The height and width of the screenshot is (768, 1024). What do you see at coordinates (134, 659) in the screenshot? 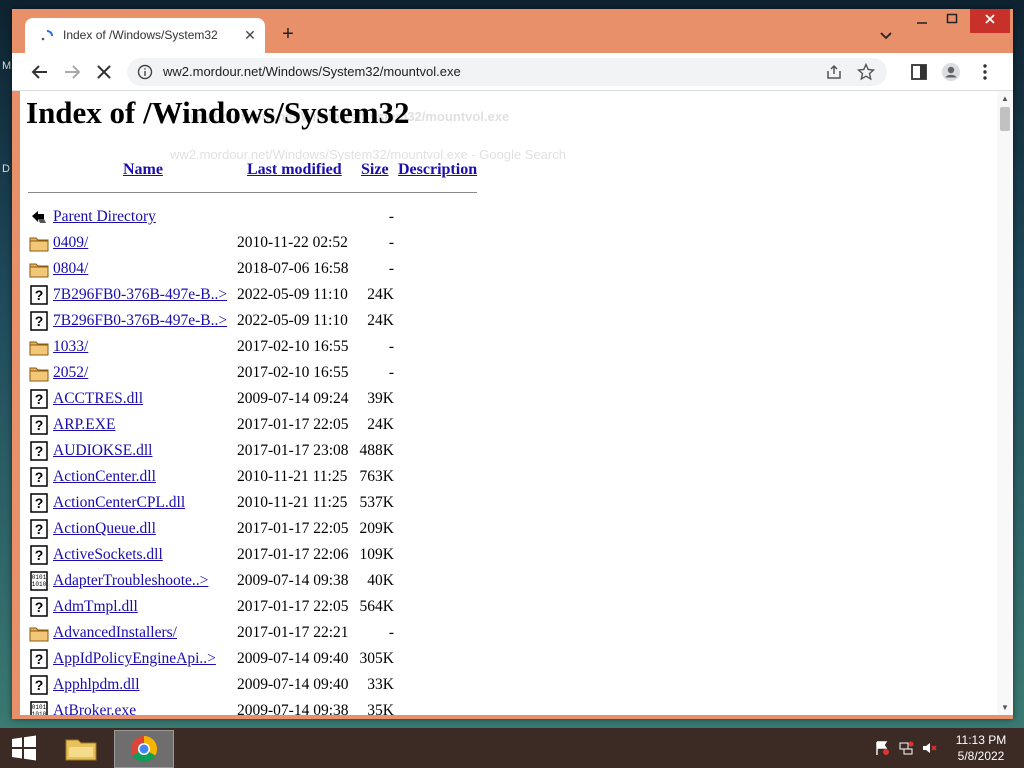
I see `file-link: AppIdPolicyEngineApi..>` at bounding box center [134, 659].